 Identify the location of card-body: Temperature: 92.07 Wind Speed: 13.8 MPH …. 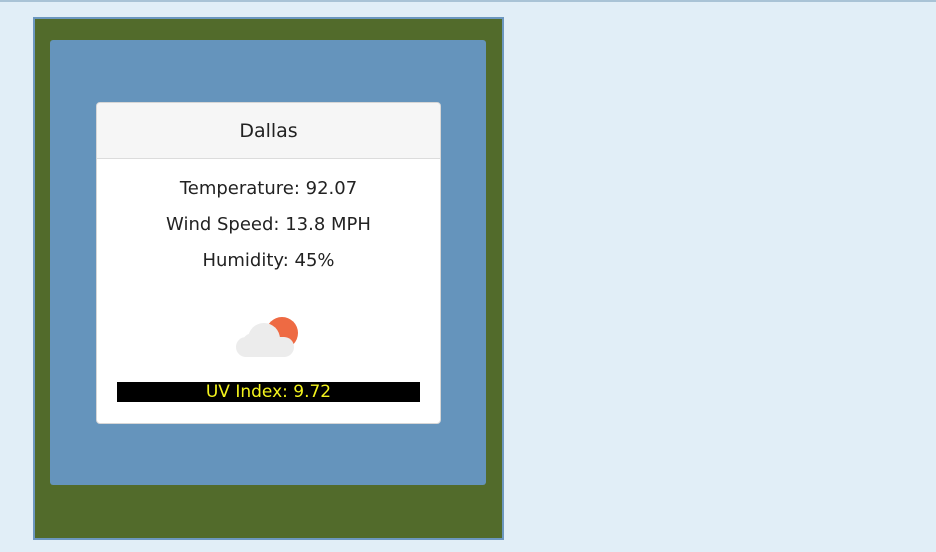
(268, 268).